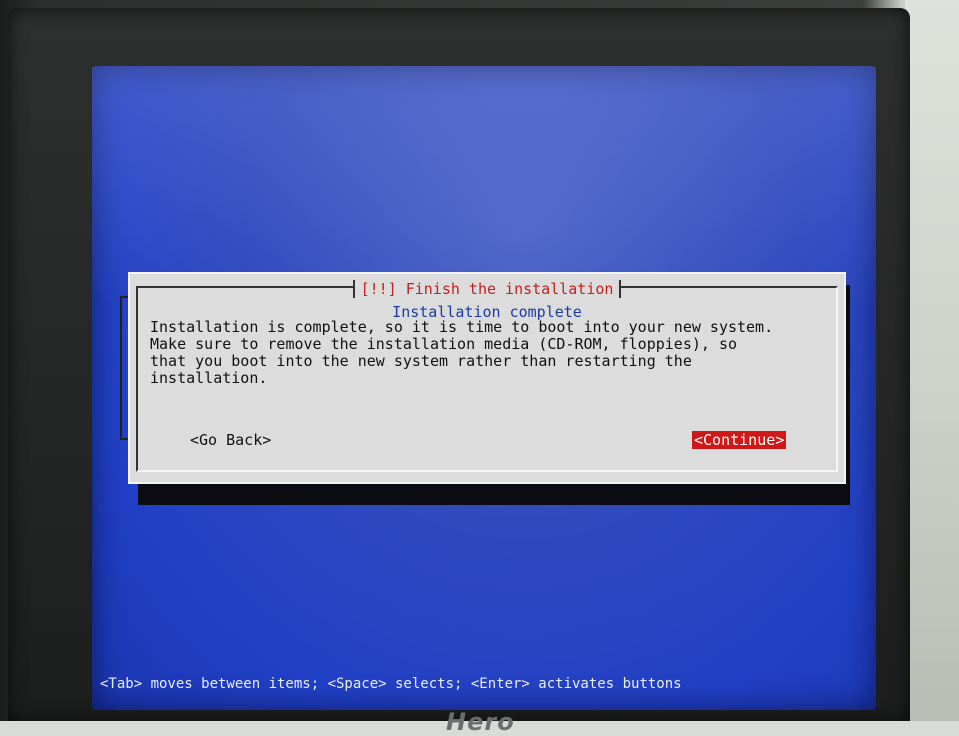 The image size is (959, 736). I want to click on dialog-left-bracket, so click(124, 368).